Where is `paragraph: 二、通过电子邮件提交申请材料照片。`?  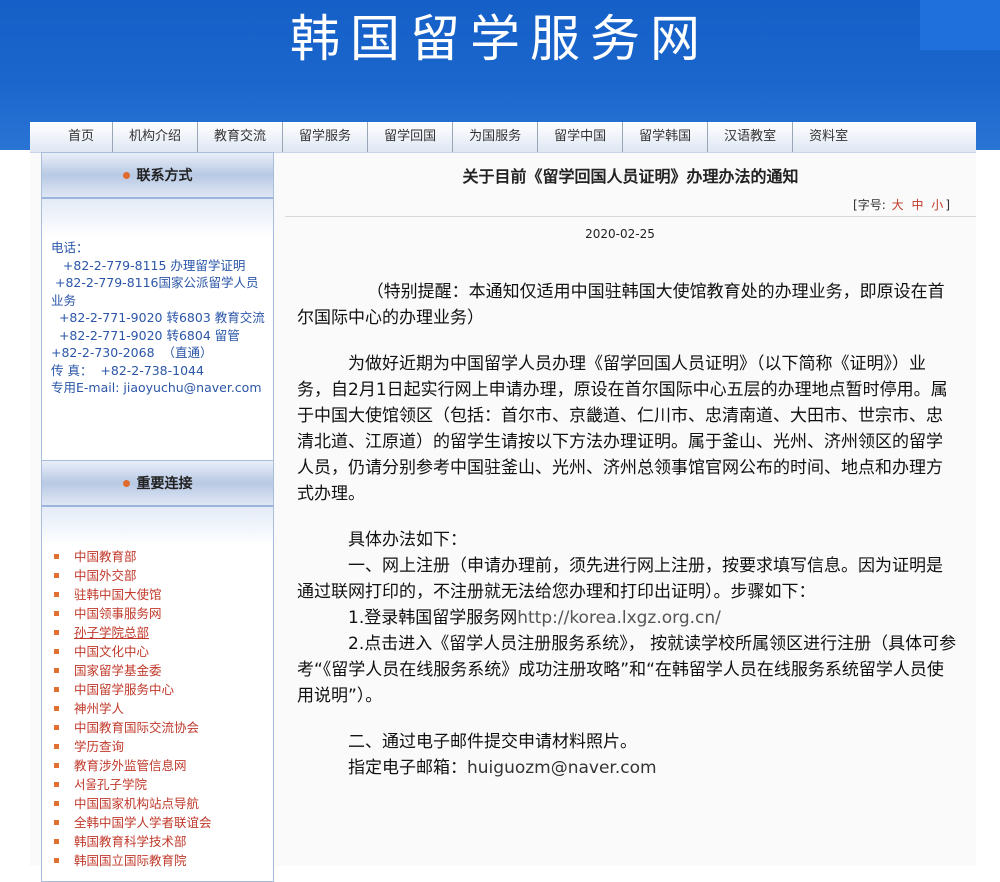
paragraph: 二、通过电子邮件提交申请材料照片。 is located at coordinates (492, 742).